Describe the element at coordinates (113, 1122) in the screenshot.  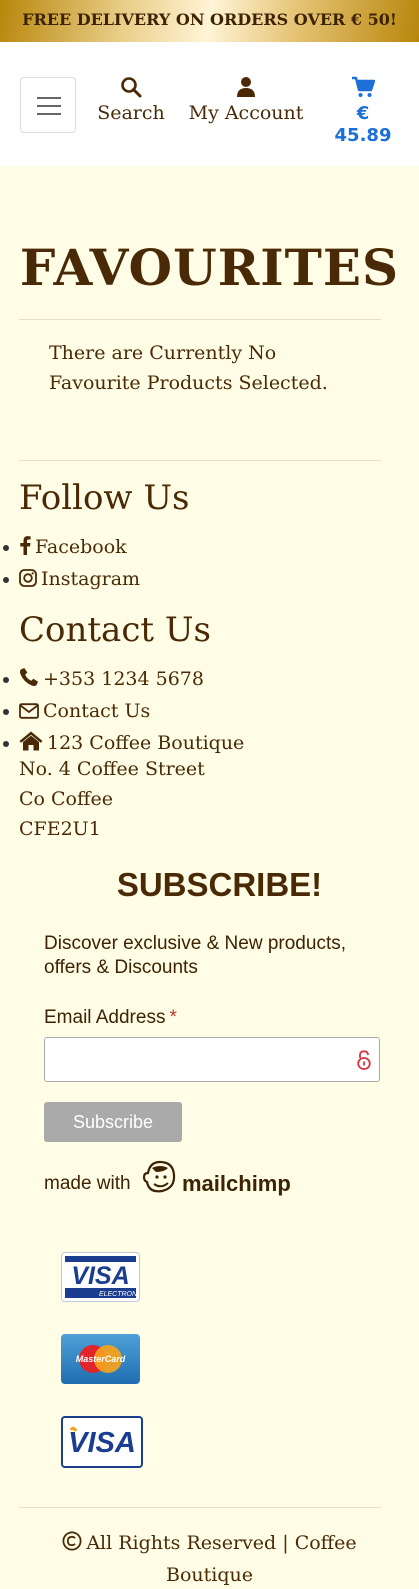
I see `subscribe-button: Subscribe` at that location.